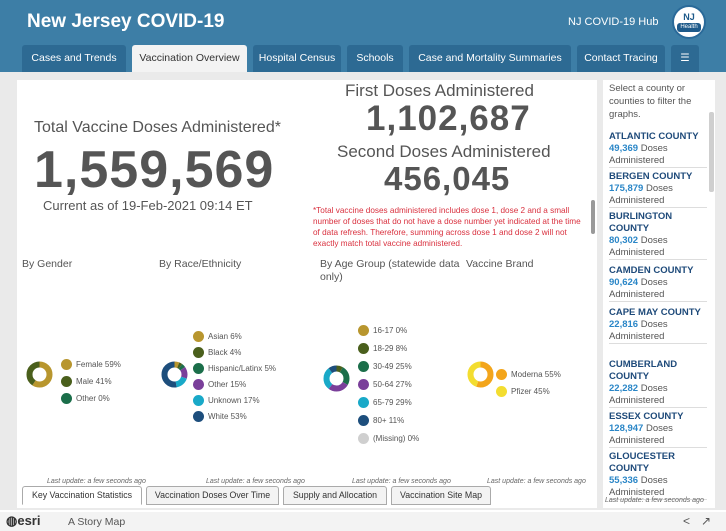 Image resolution: width=726 pixels, height=531 pixels. Describe the element at coordinates (336, 378) in the screenshot. I see `age-donut-chart` at that location.